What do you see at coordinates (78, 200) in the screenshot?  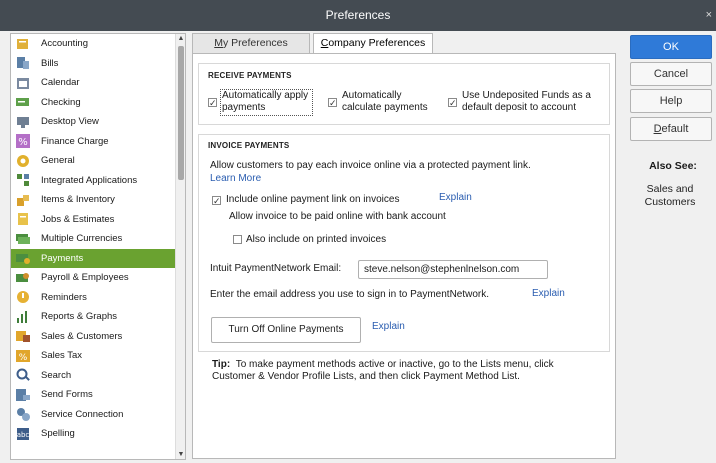 I see `sidebar-item-label: Items & Inventory` at bounding box center [78, 200].